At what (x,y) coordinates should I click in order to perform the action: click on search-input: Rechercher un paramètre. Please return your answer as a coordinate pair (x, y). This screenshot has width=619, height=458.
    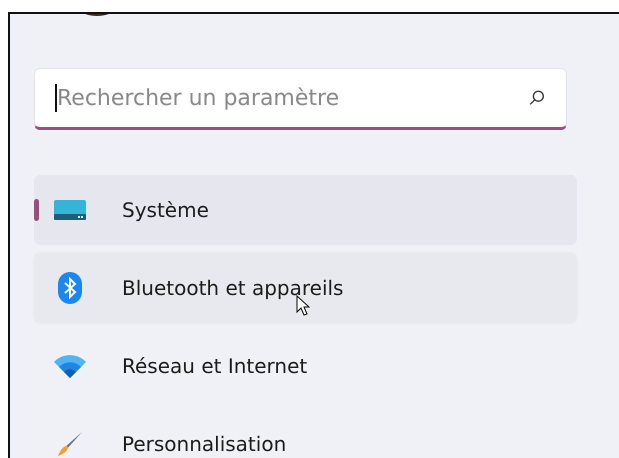
    Looking at the image, I should click on (292, 98).